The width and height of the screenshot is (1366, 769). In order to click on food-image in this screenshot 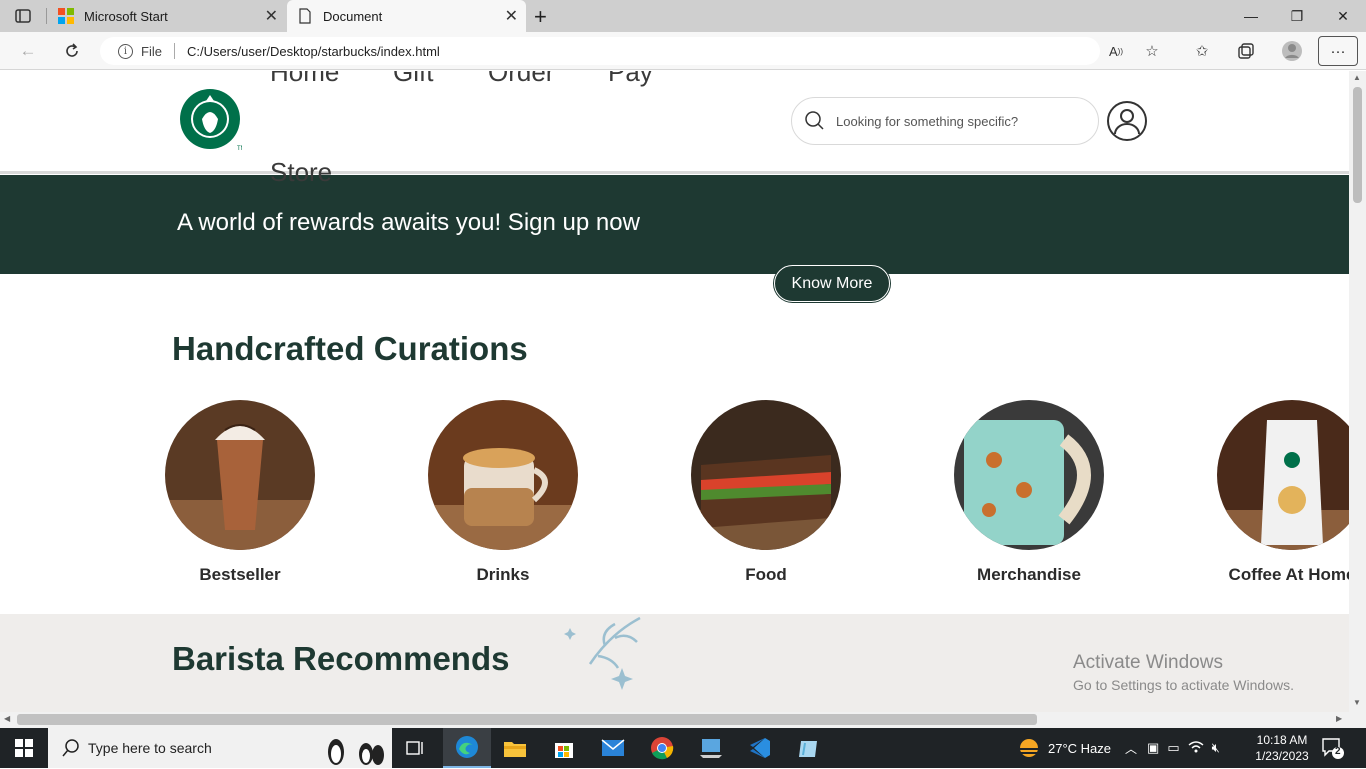, I will do `click(766, 475)`.